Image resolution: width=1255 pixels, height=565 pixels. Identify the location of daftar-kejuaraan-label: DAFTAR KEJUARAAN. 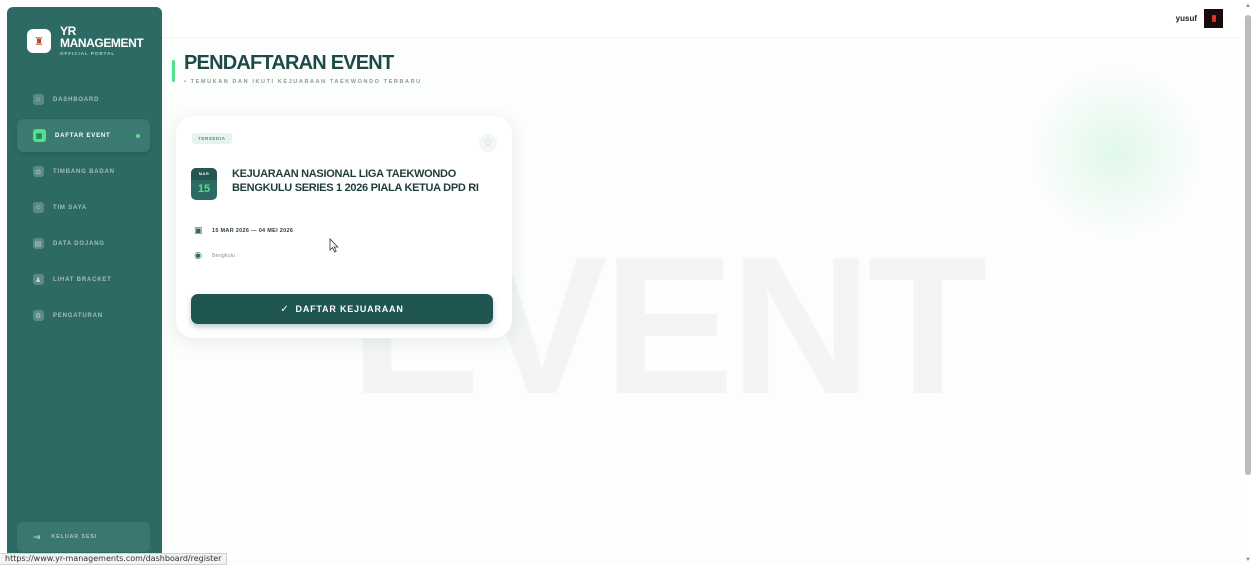
(349, 309).